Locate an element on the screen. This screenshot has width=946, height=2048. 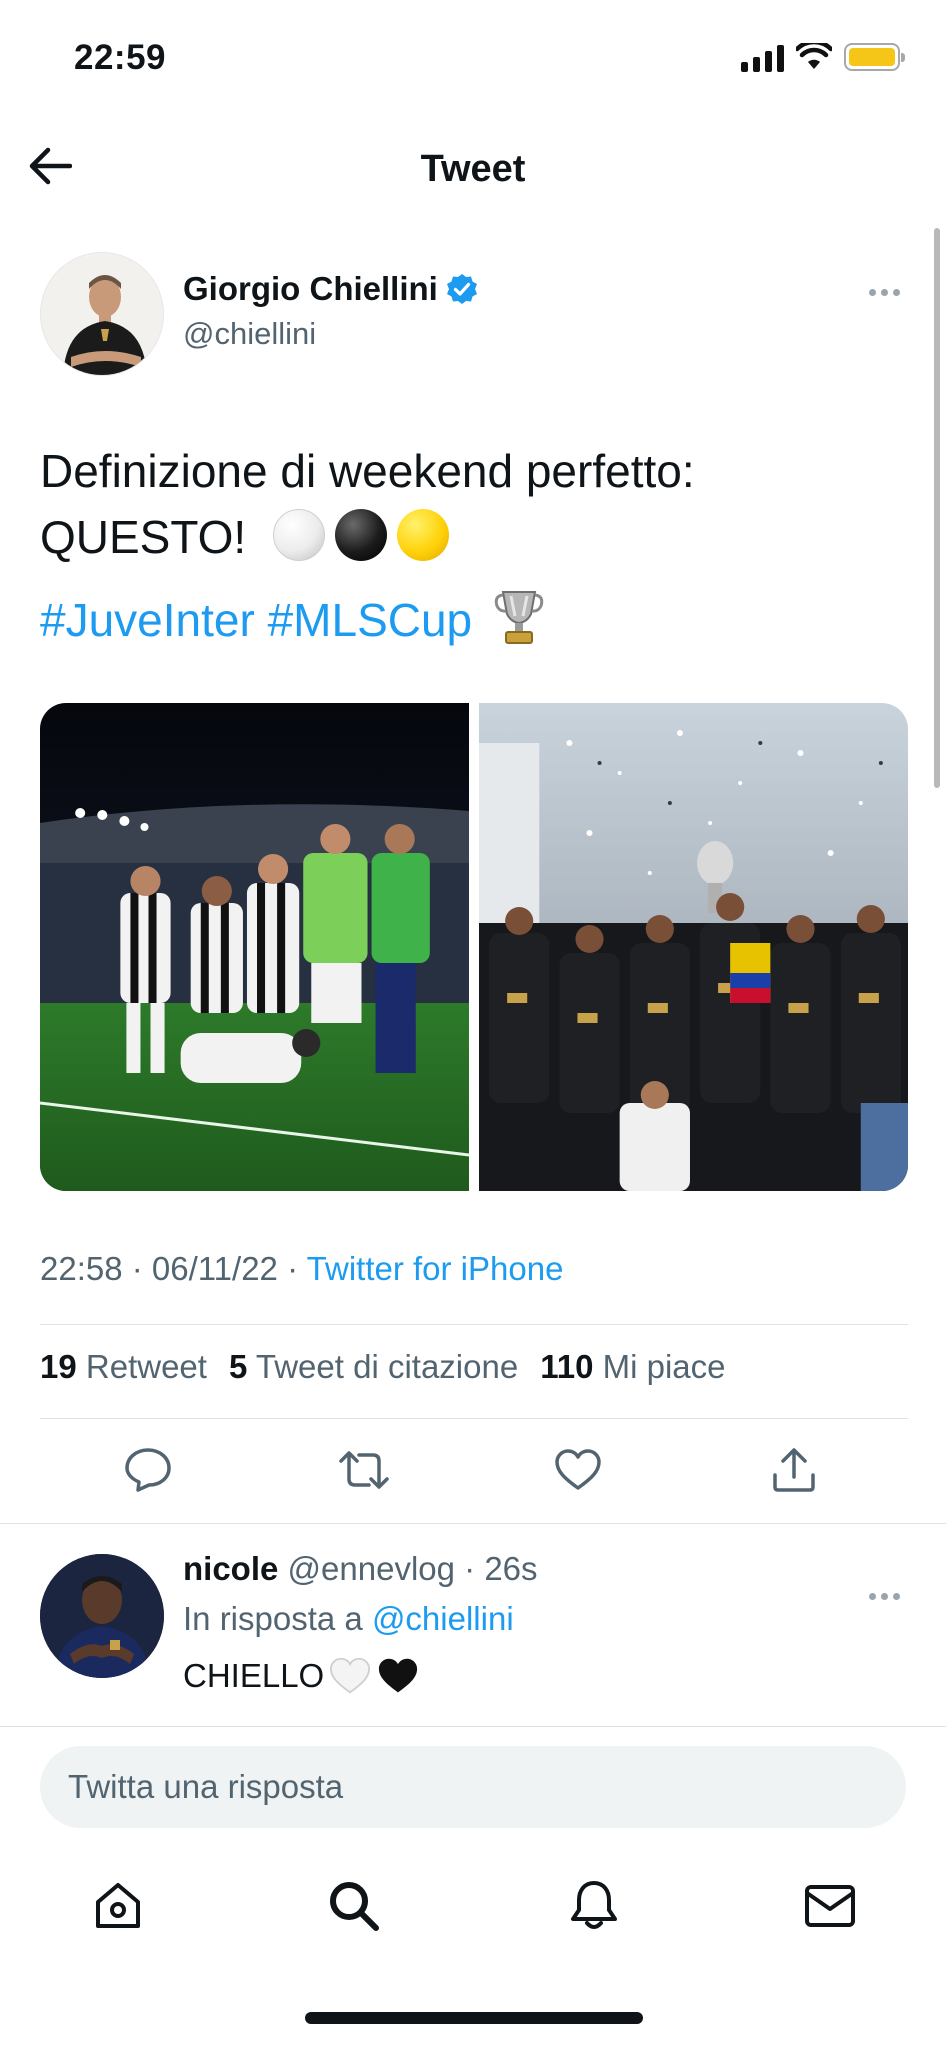
likes-stat: 110 Mi piace is located at coordinates (632, 1367).